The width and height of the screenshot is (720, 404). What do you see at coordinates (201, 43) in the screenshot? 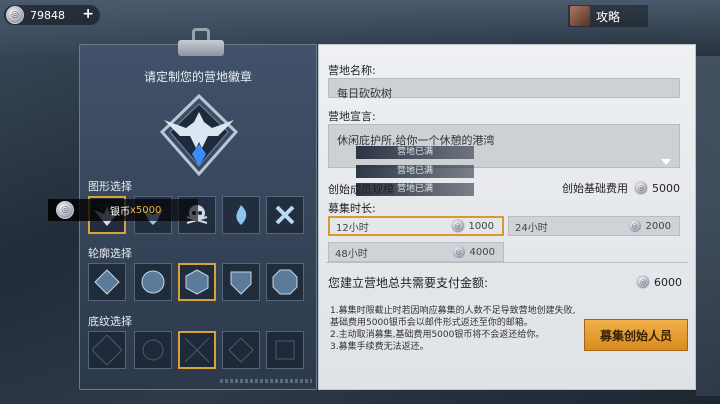
I see `clipboard-clip-icon` at bounding box center [201, 43].